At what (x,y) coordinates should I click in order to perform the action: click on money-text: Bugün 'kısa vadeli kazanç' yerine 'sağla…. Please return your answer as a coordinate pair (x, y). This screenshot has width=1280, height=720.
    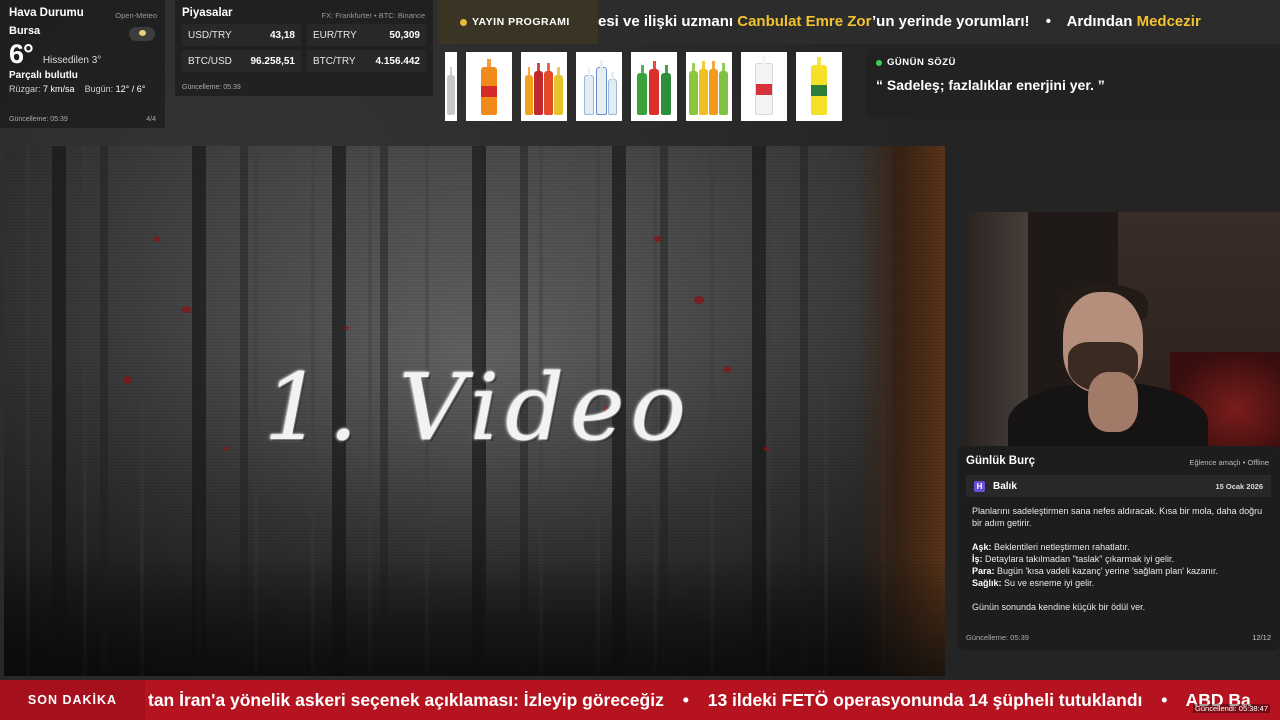
    Looking at the image, I should click on (1108, 571).